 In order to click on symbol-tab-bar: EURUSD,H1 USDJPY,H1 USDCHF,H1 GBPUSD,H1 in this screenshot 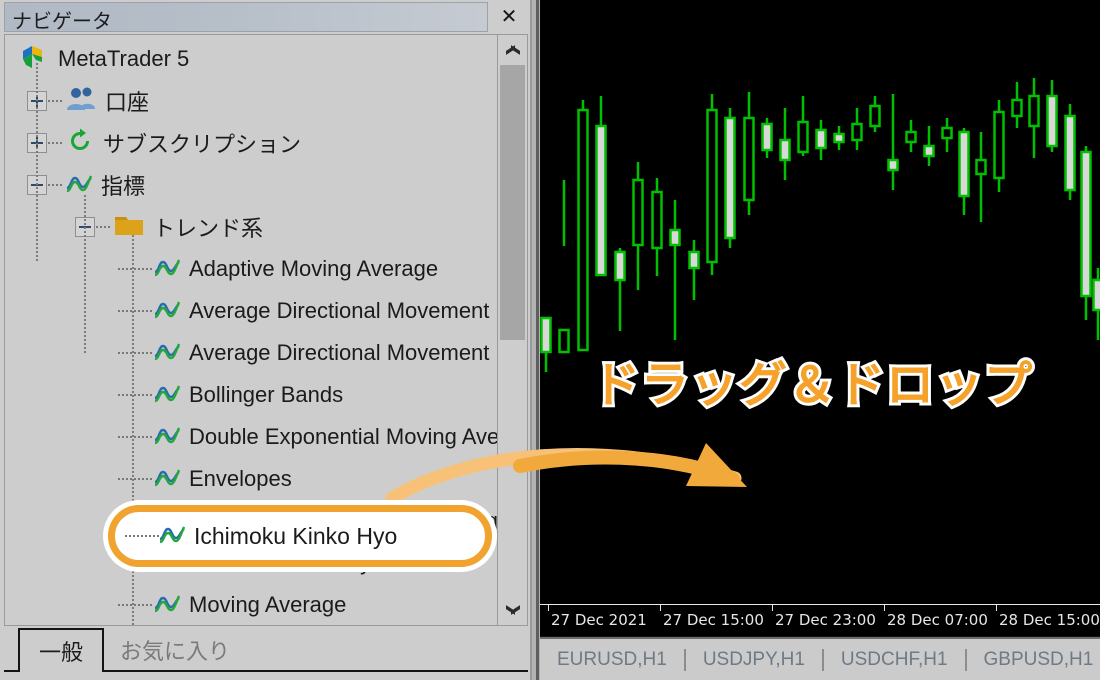, I will do `click(820, 658)`.